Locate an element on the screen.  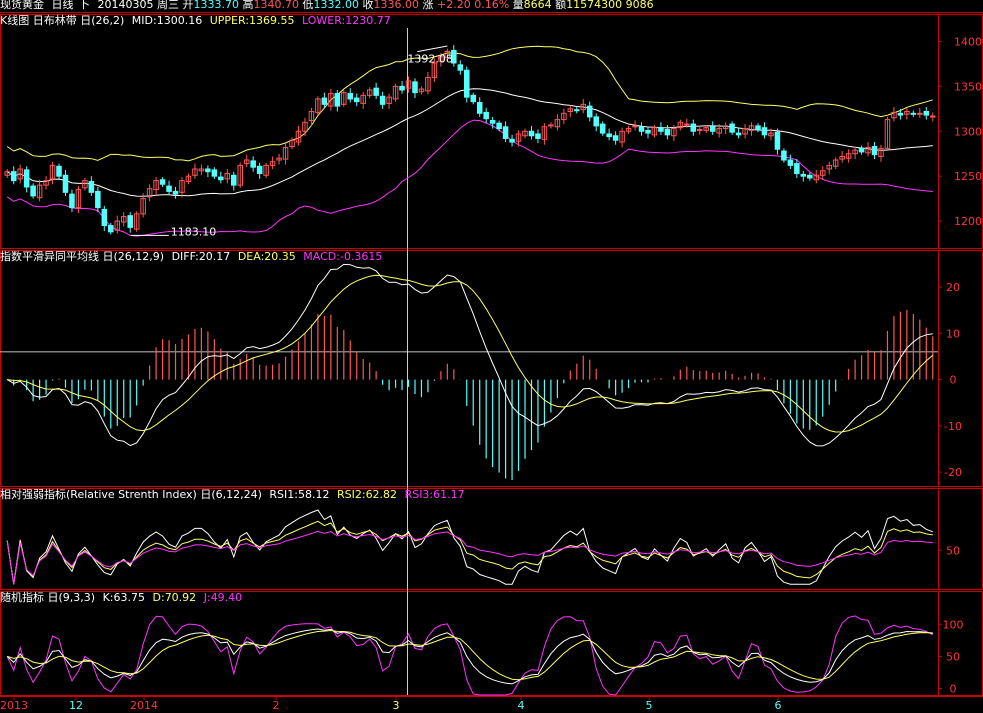
macd-tick-label: -10 is located at coordinates (953, 426).